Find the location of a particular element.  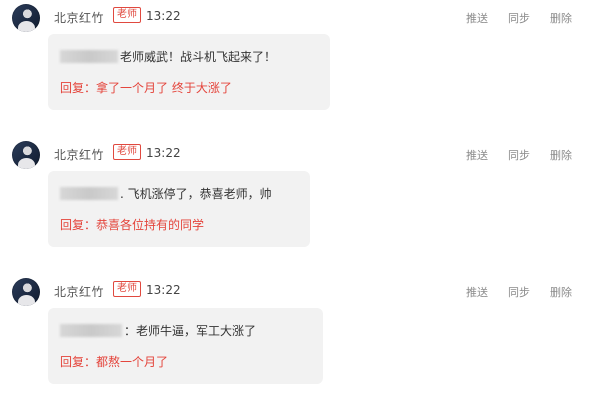

comment-text: . 飞机涨停了，恭喜老师，帅 is located at coordinates (196, 194).